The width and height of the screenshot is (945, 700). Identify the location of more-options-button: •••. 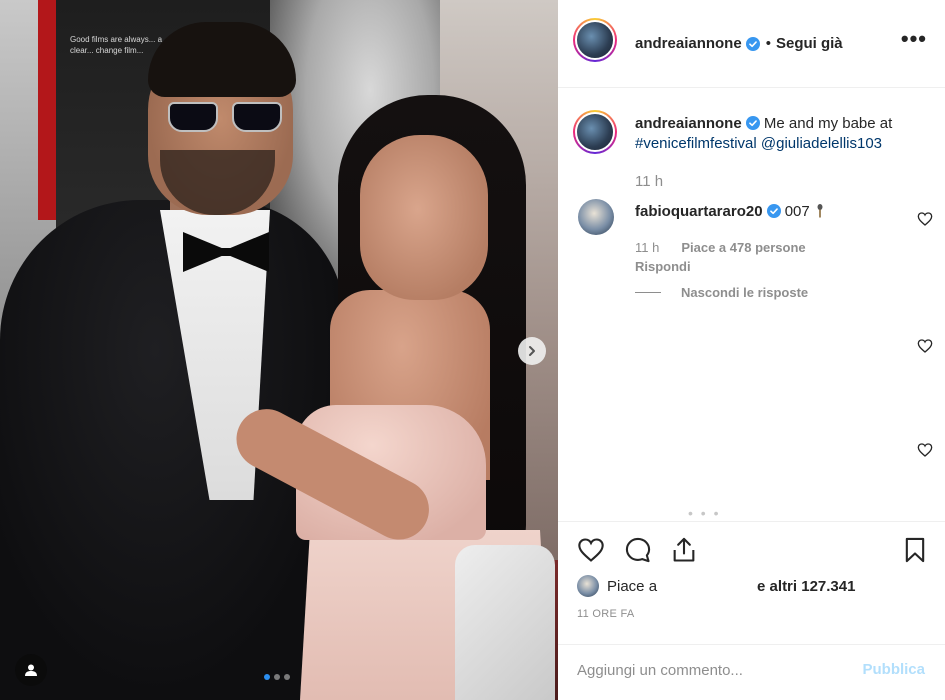
(914, 39).